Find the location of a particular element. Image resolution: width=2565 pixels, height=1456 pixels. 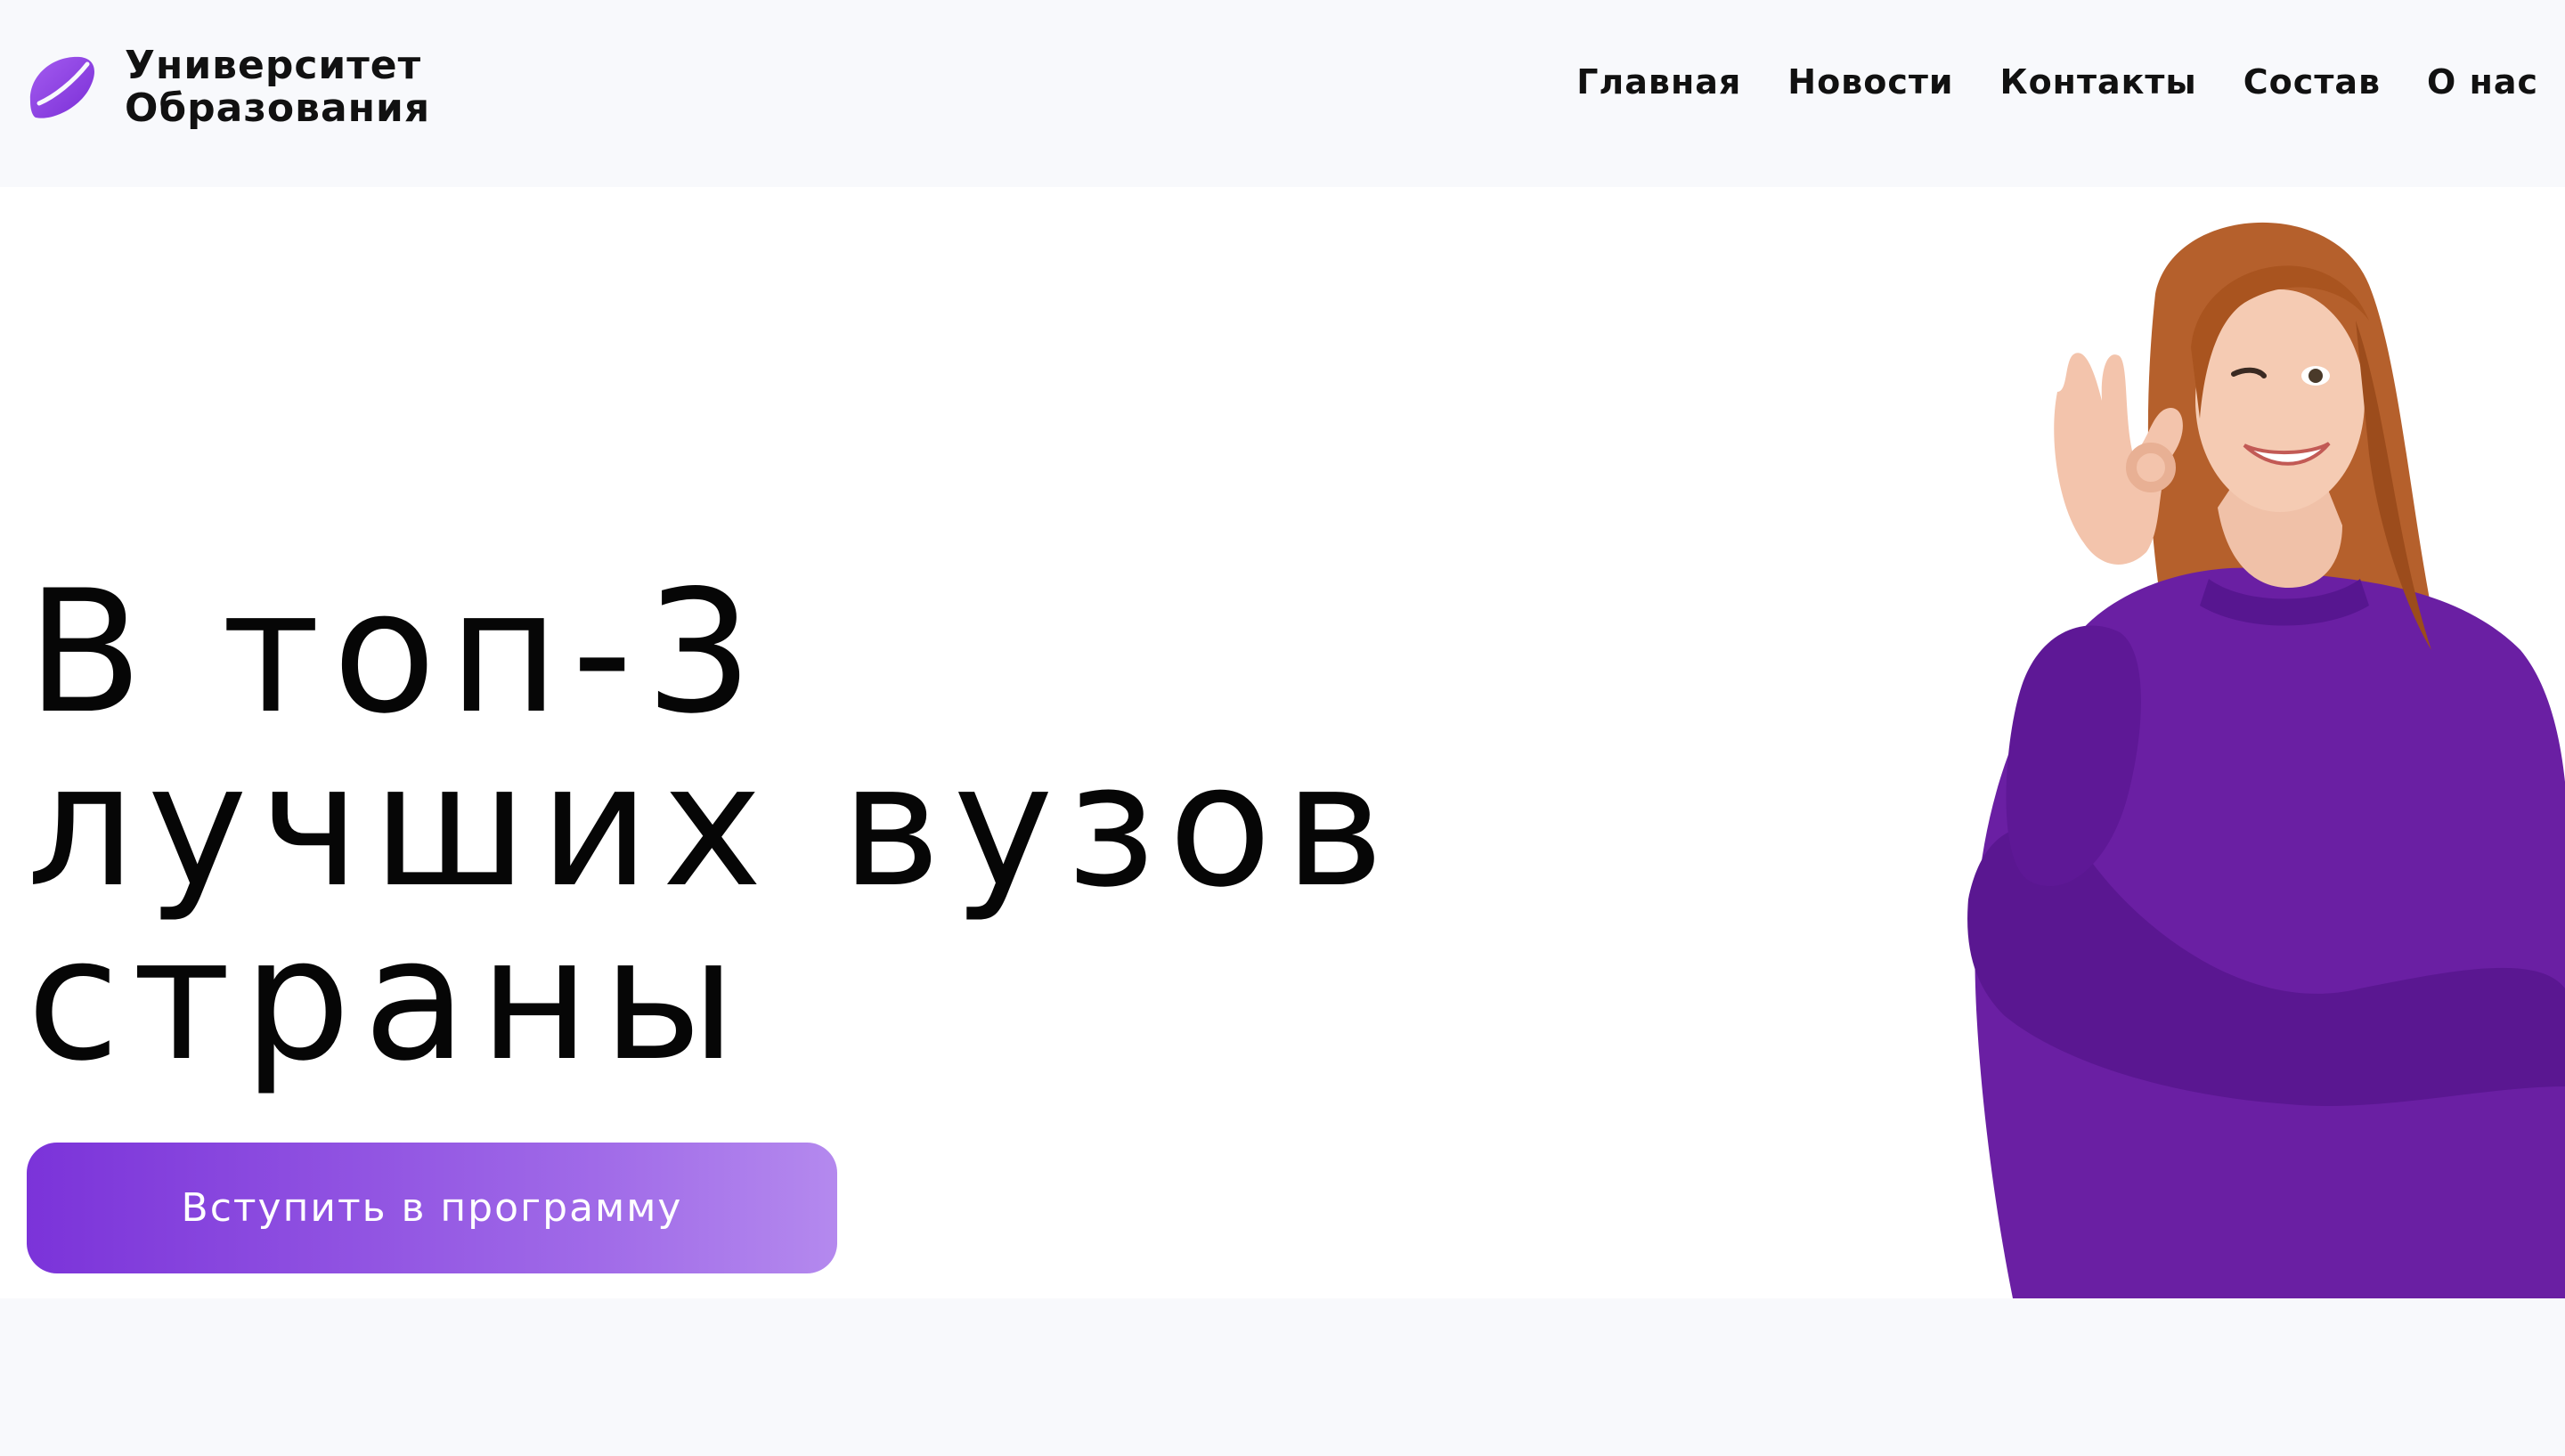

logo-text: Университет Образования is located at coordinates (277, 87).